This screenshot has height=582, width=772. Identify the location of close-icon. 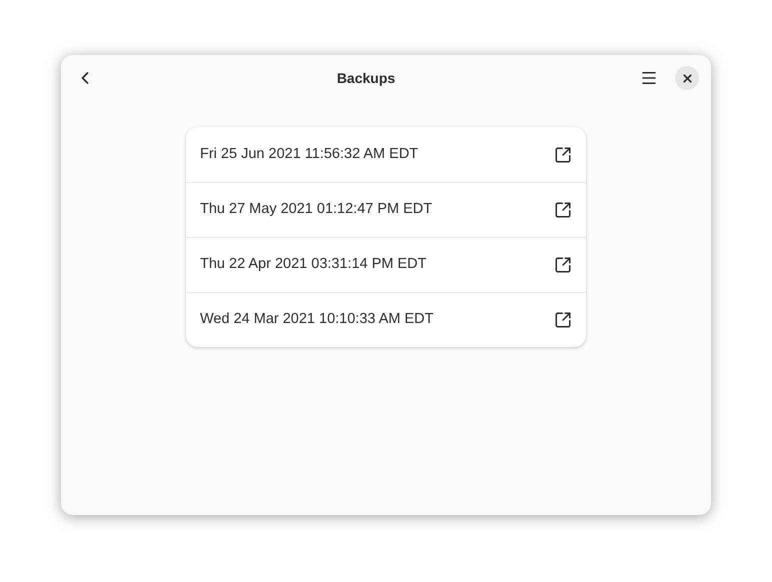
(687, 78).